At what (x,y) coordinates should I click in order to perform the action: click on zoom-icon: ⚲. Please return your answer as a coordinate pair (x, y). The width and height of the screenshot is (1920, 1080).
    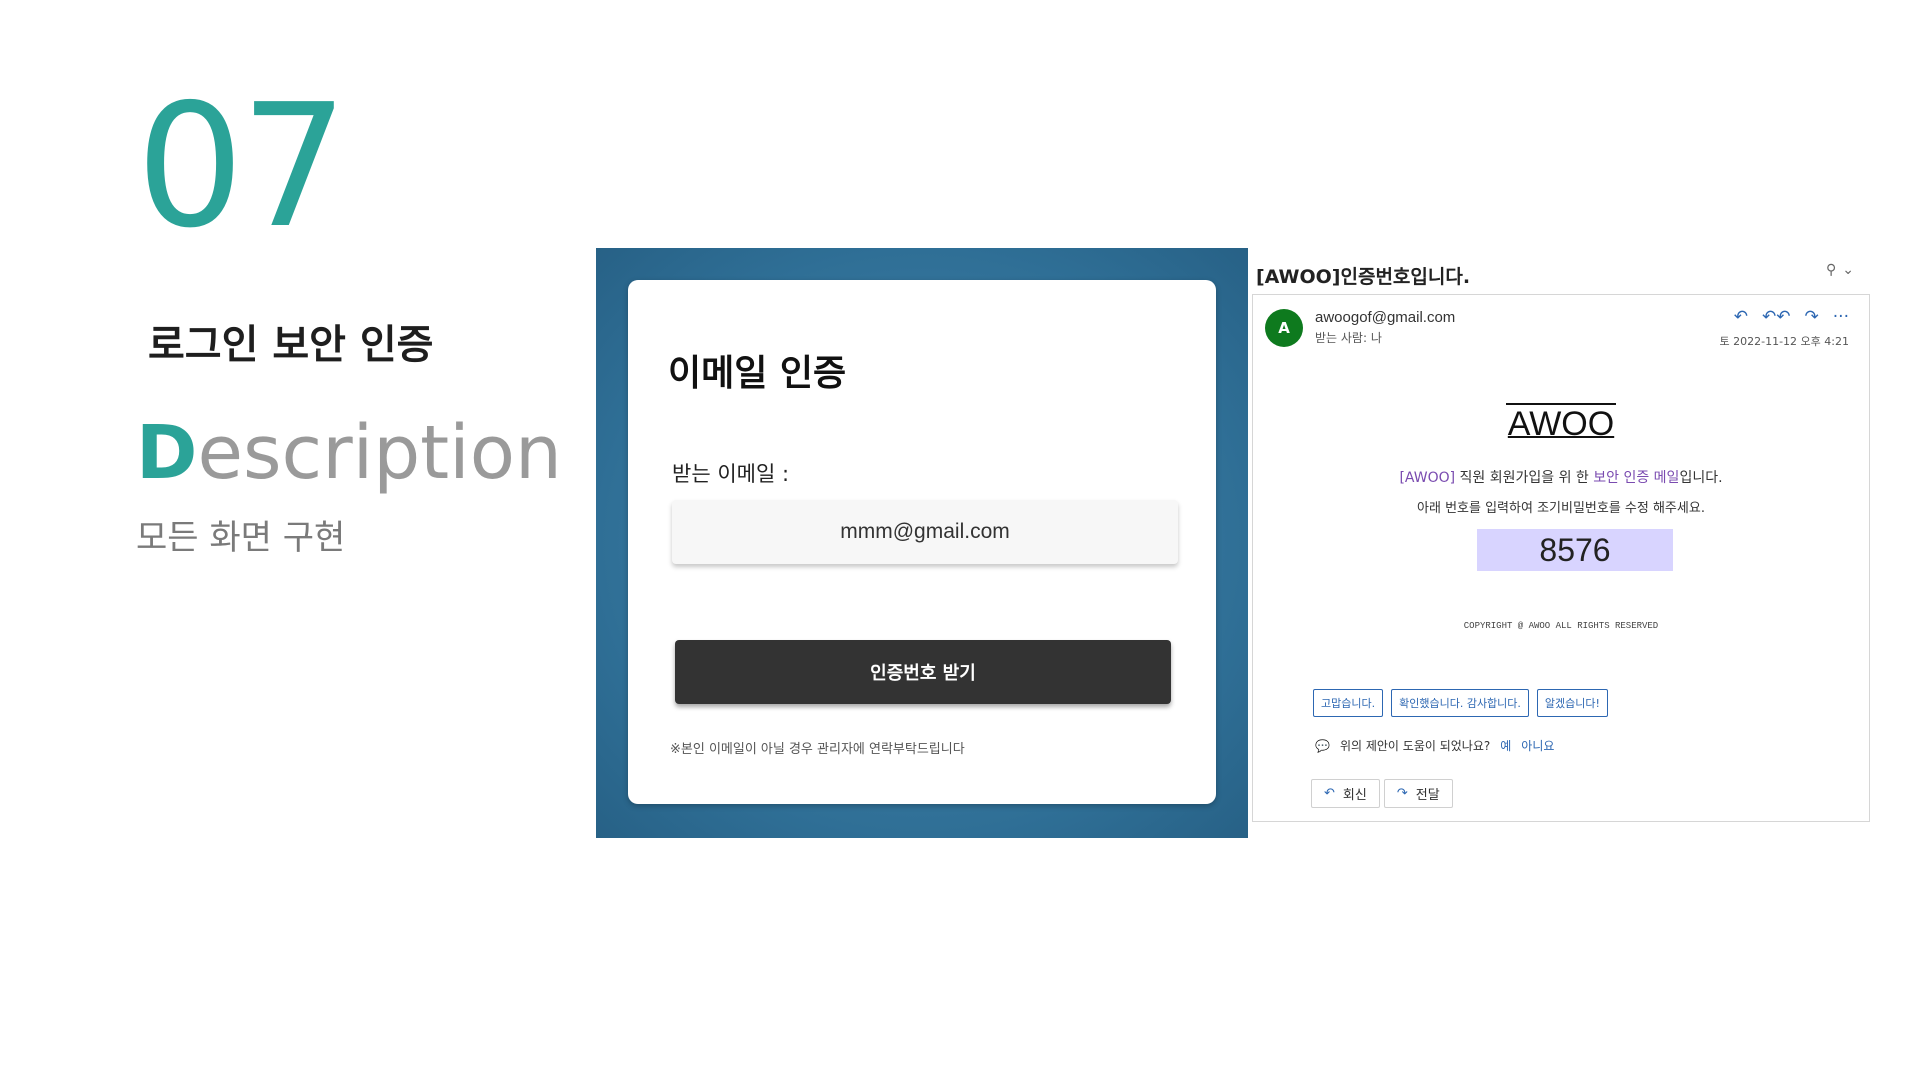
    Looking at the image, I should click on (1831, 270).